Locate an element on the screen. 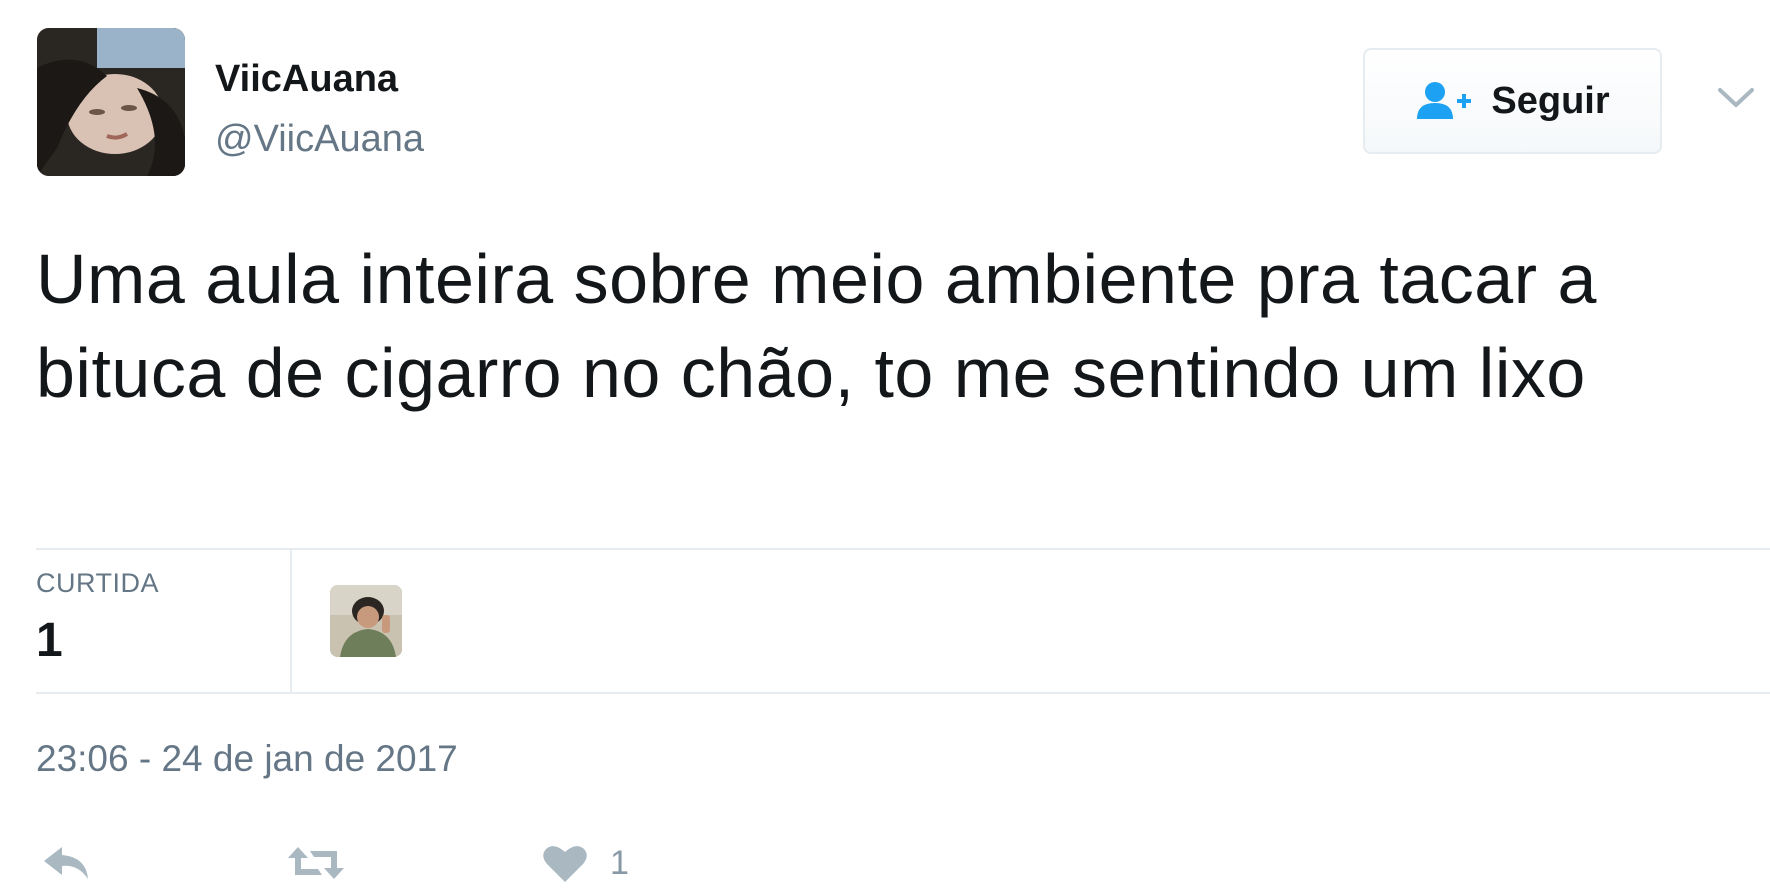 This screenshot has height=888, width=1770. reply-icon is located at coordinates (65, 863).